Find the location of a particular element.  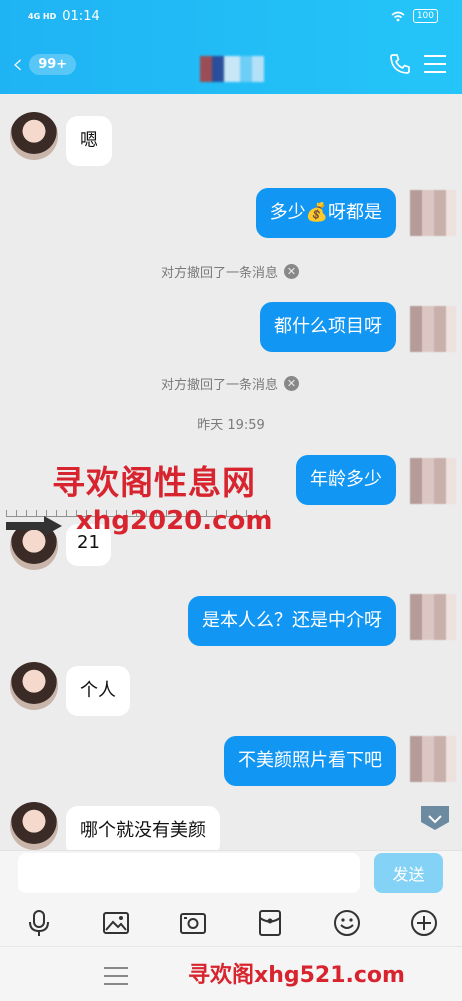

plus-icon is located at coordinates (424, 923).